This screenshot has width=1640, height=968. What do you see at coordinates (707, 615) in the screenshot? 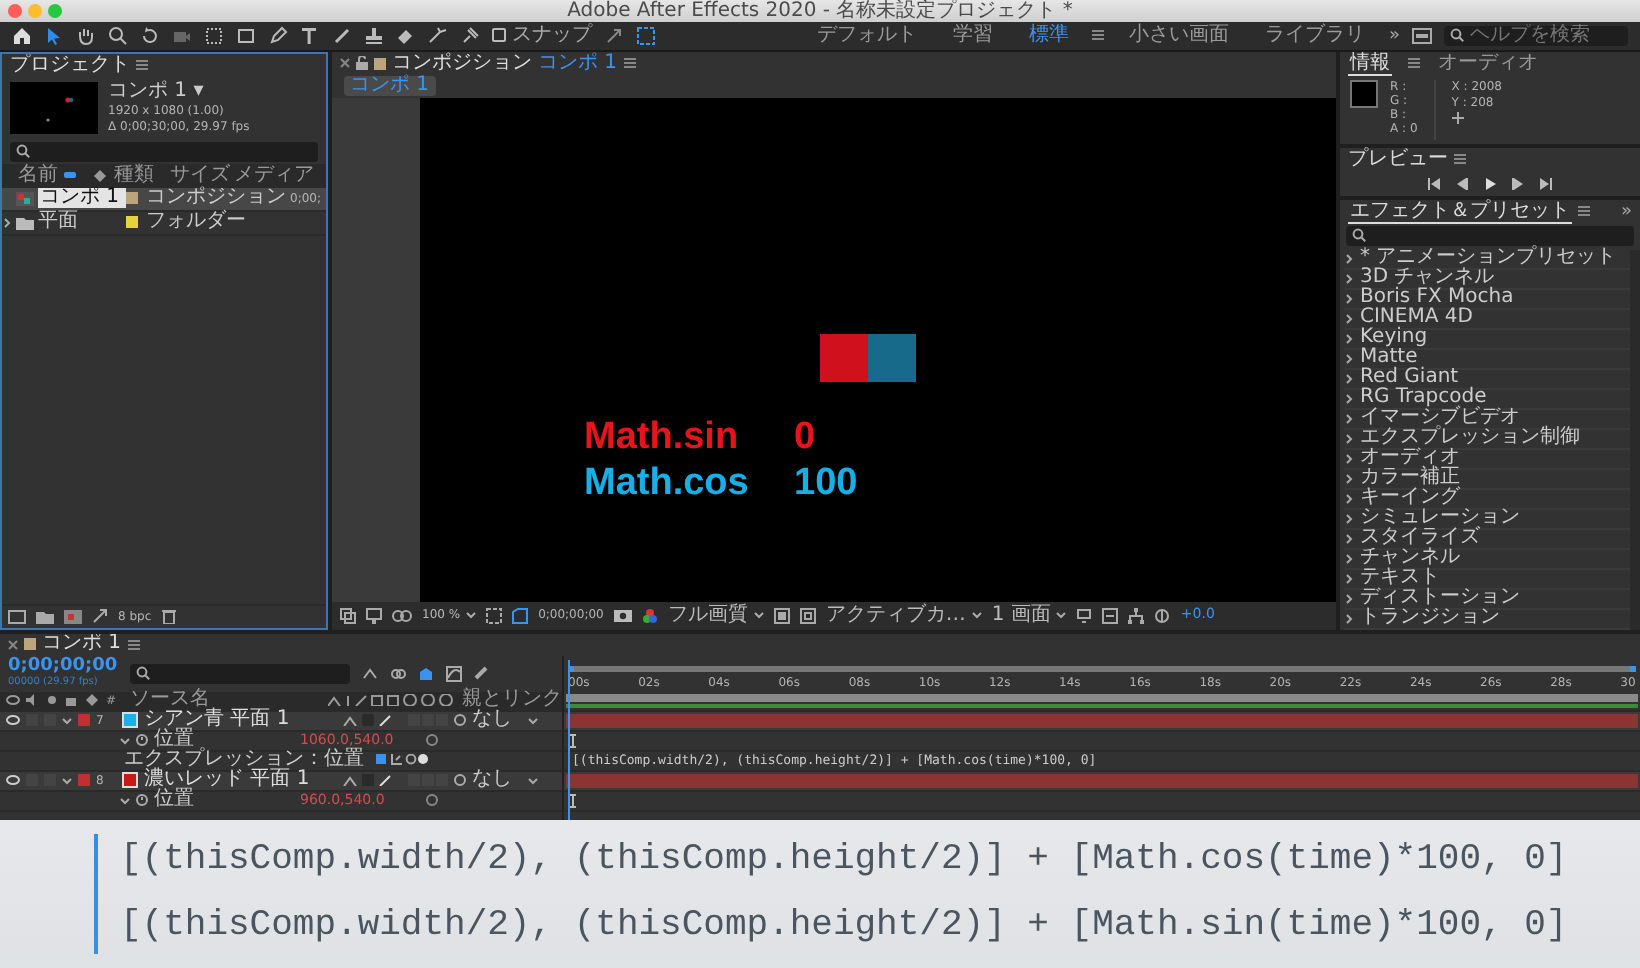
I see `quality-dropdown: フル画質` at bounding box center [707, 615].